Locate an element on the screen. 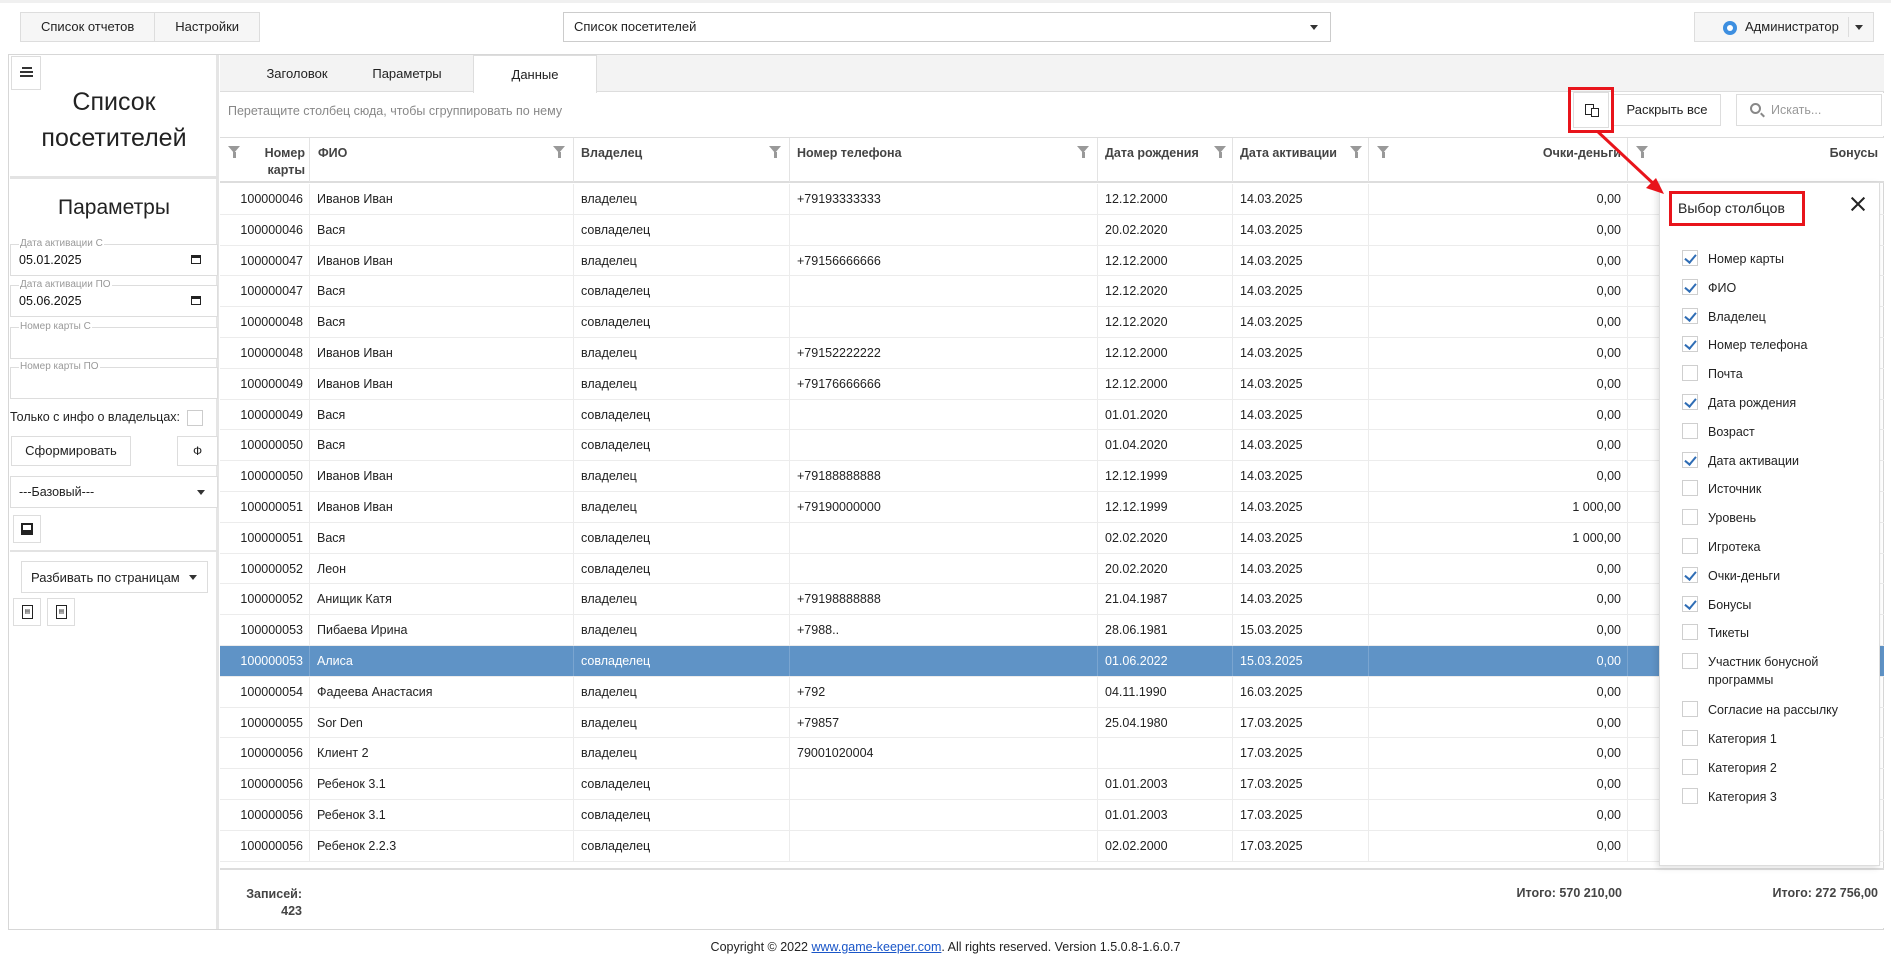 This screenshot has width=1891, height=962. expand-all-button: Раскрыть все is located at coordinates (1667, 110).